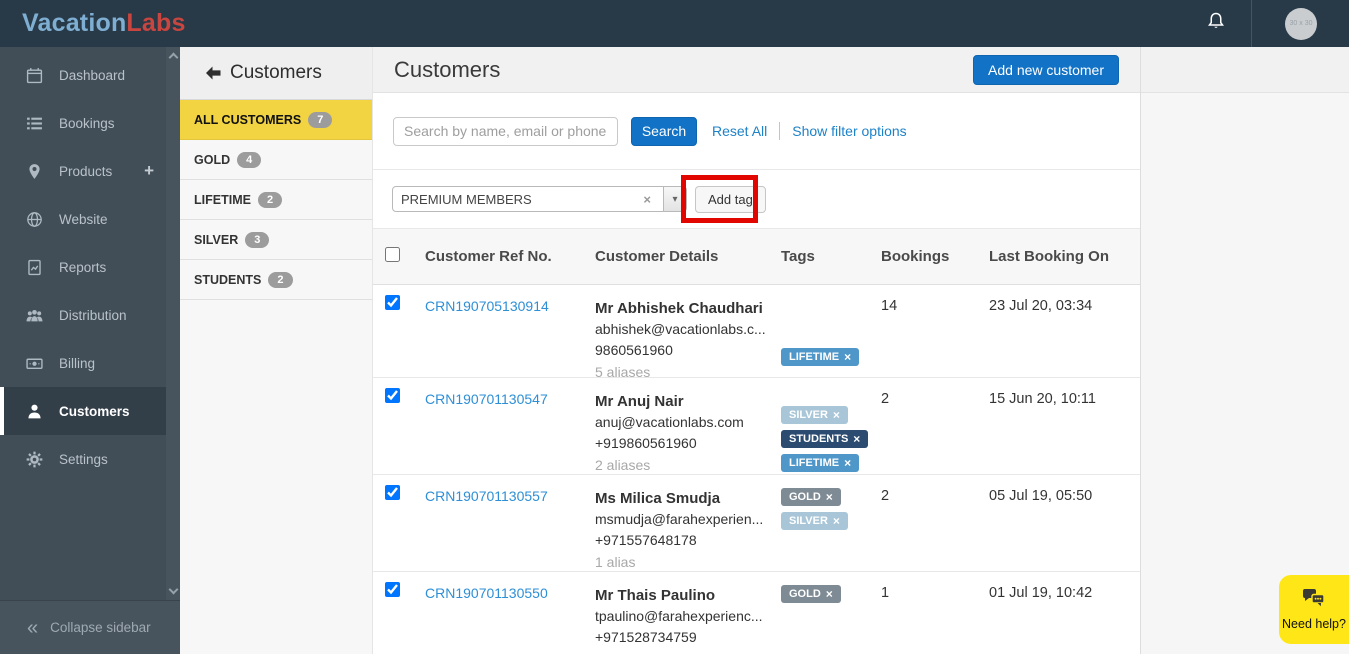 This screenshot has width=1349, height=654. What do you see at coordinates (83, 411) in the screenshot?
I see `sidebar-item-customers: Customers` at bounding box center [83, 411].